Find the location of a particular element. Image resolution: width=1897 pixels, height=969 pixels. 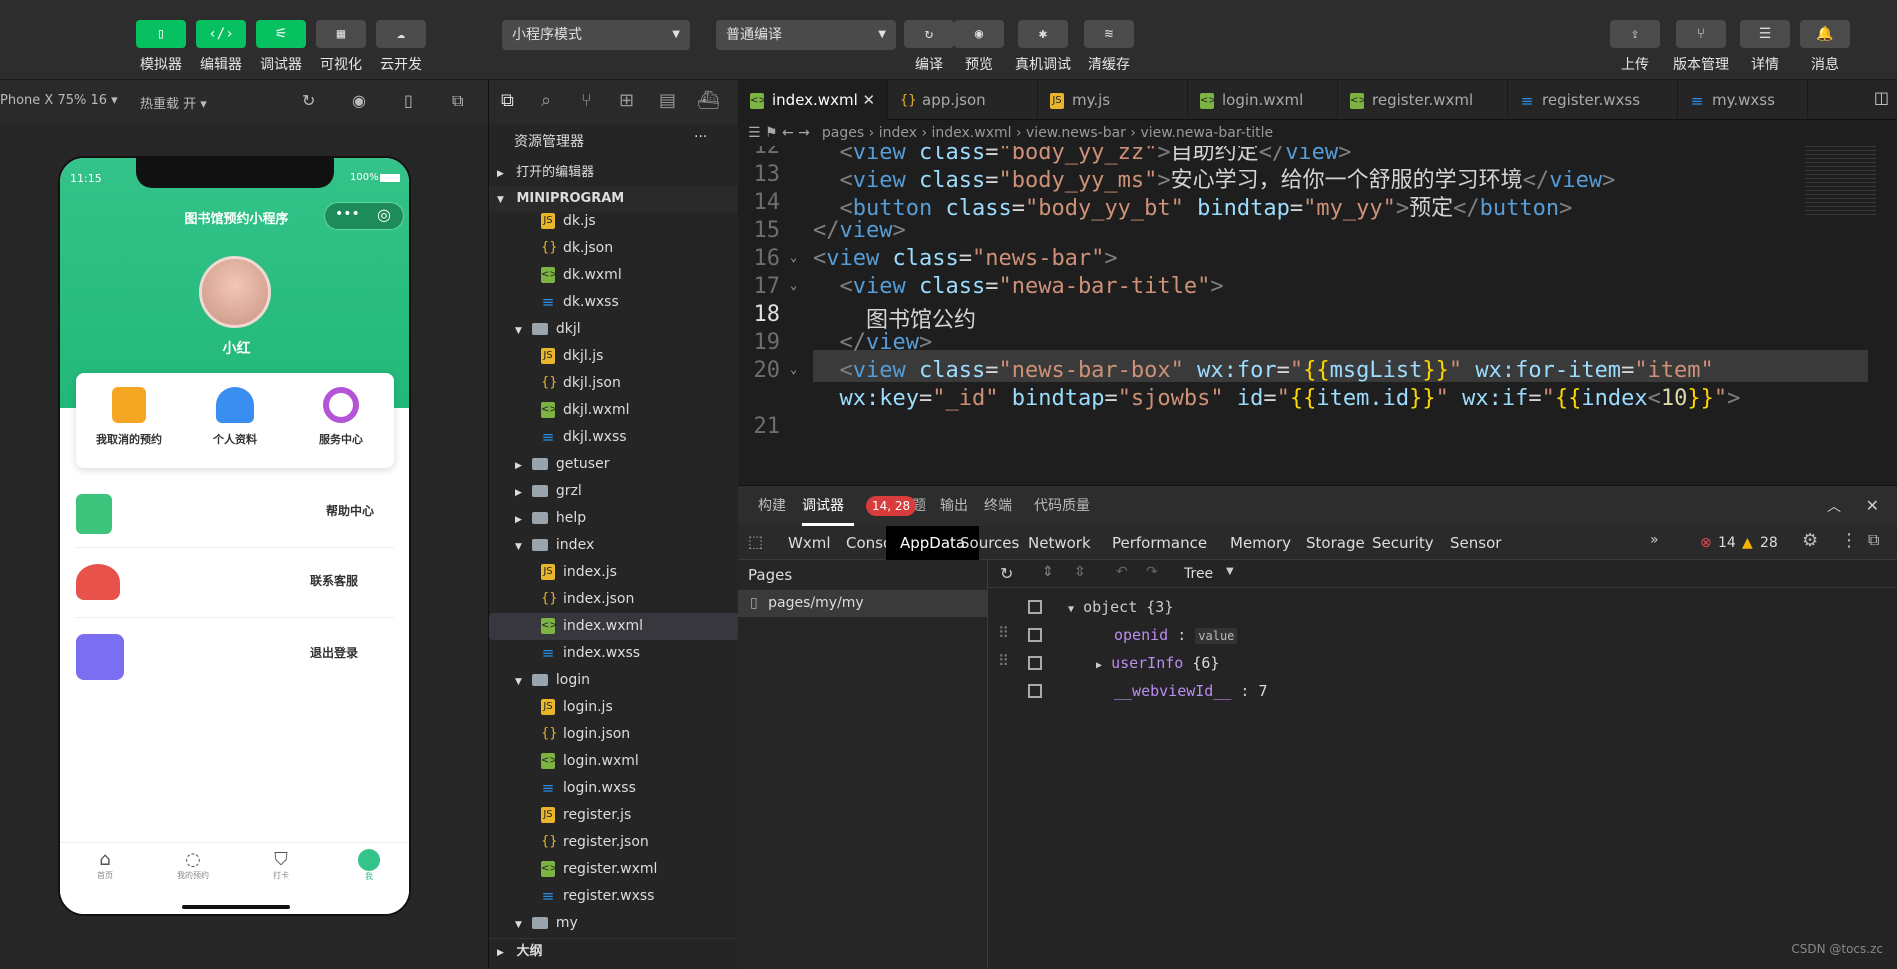

file-item: {} index.json is located at coordinates (614, 599).